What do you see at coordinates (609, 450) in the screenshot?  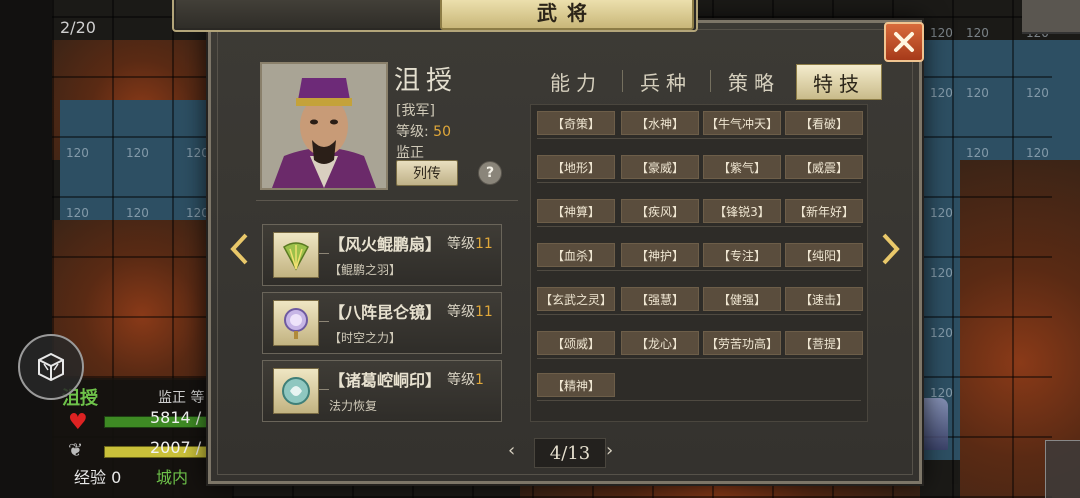 I see `pager-next-button: ›` at bounding box center [609, 450].